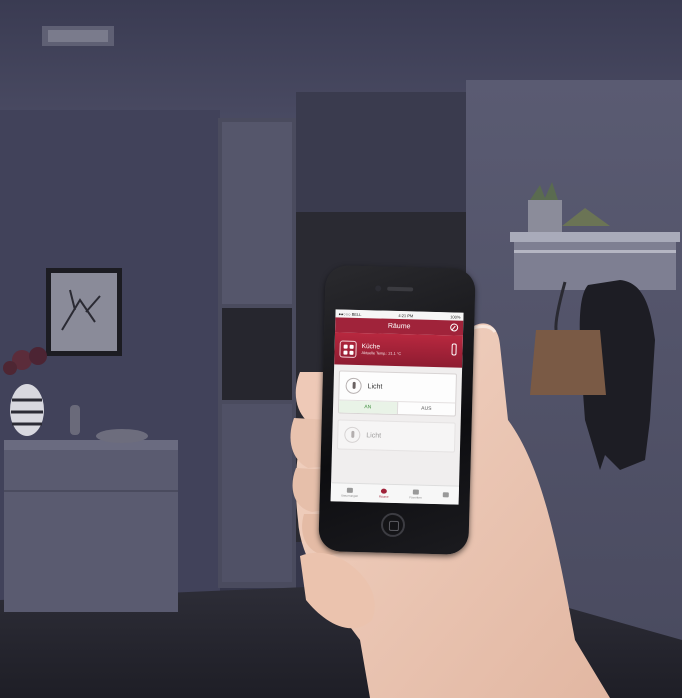 The height and width of the screenshot is (698, 682). Describe the element at coordinates (399, 326) in the screenshot. I see `nav-title: Räume` at that location.